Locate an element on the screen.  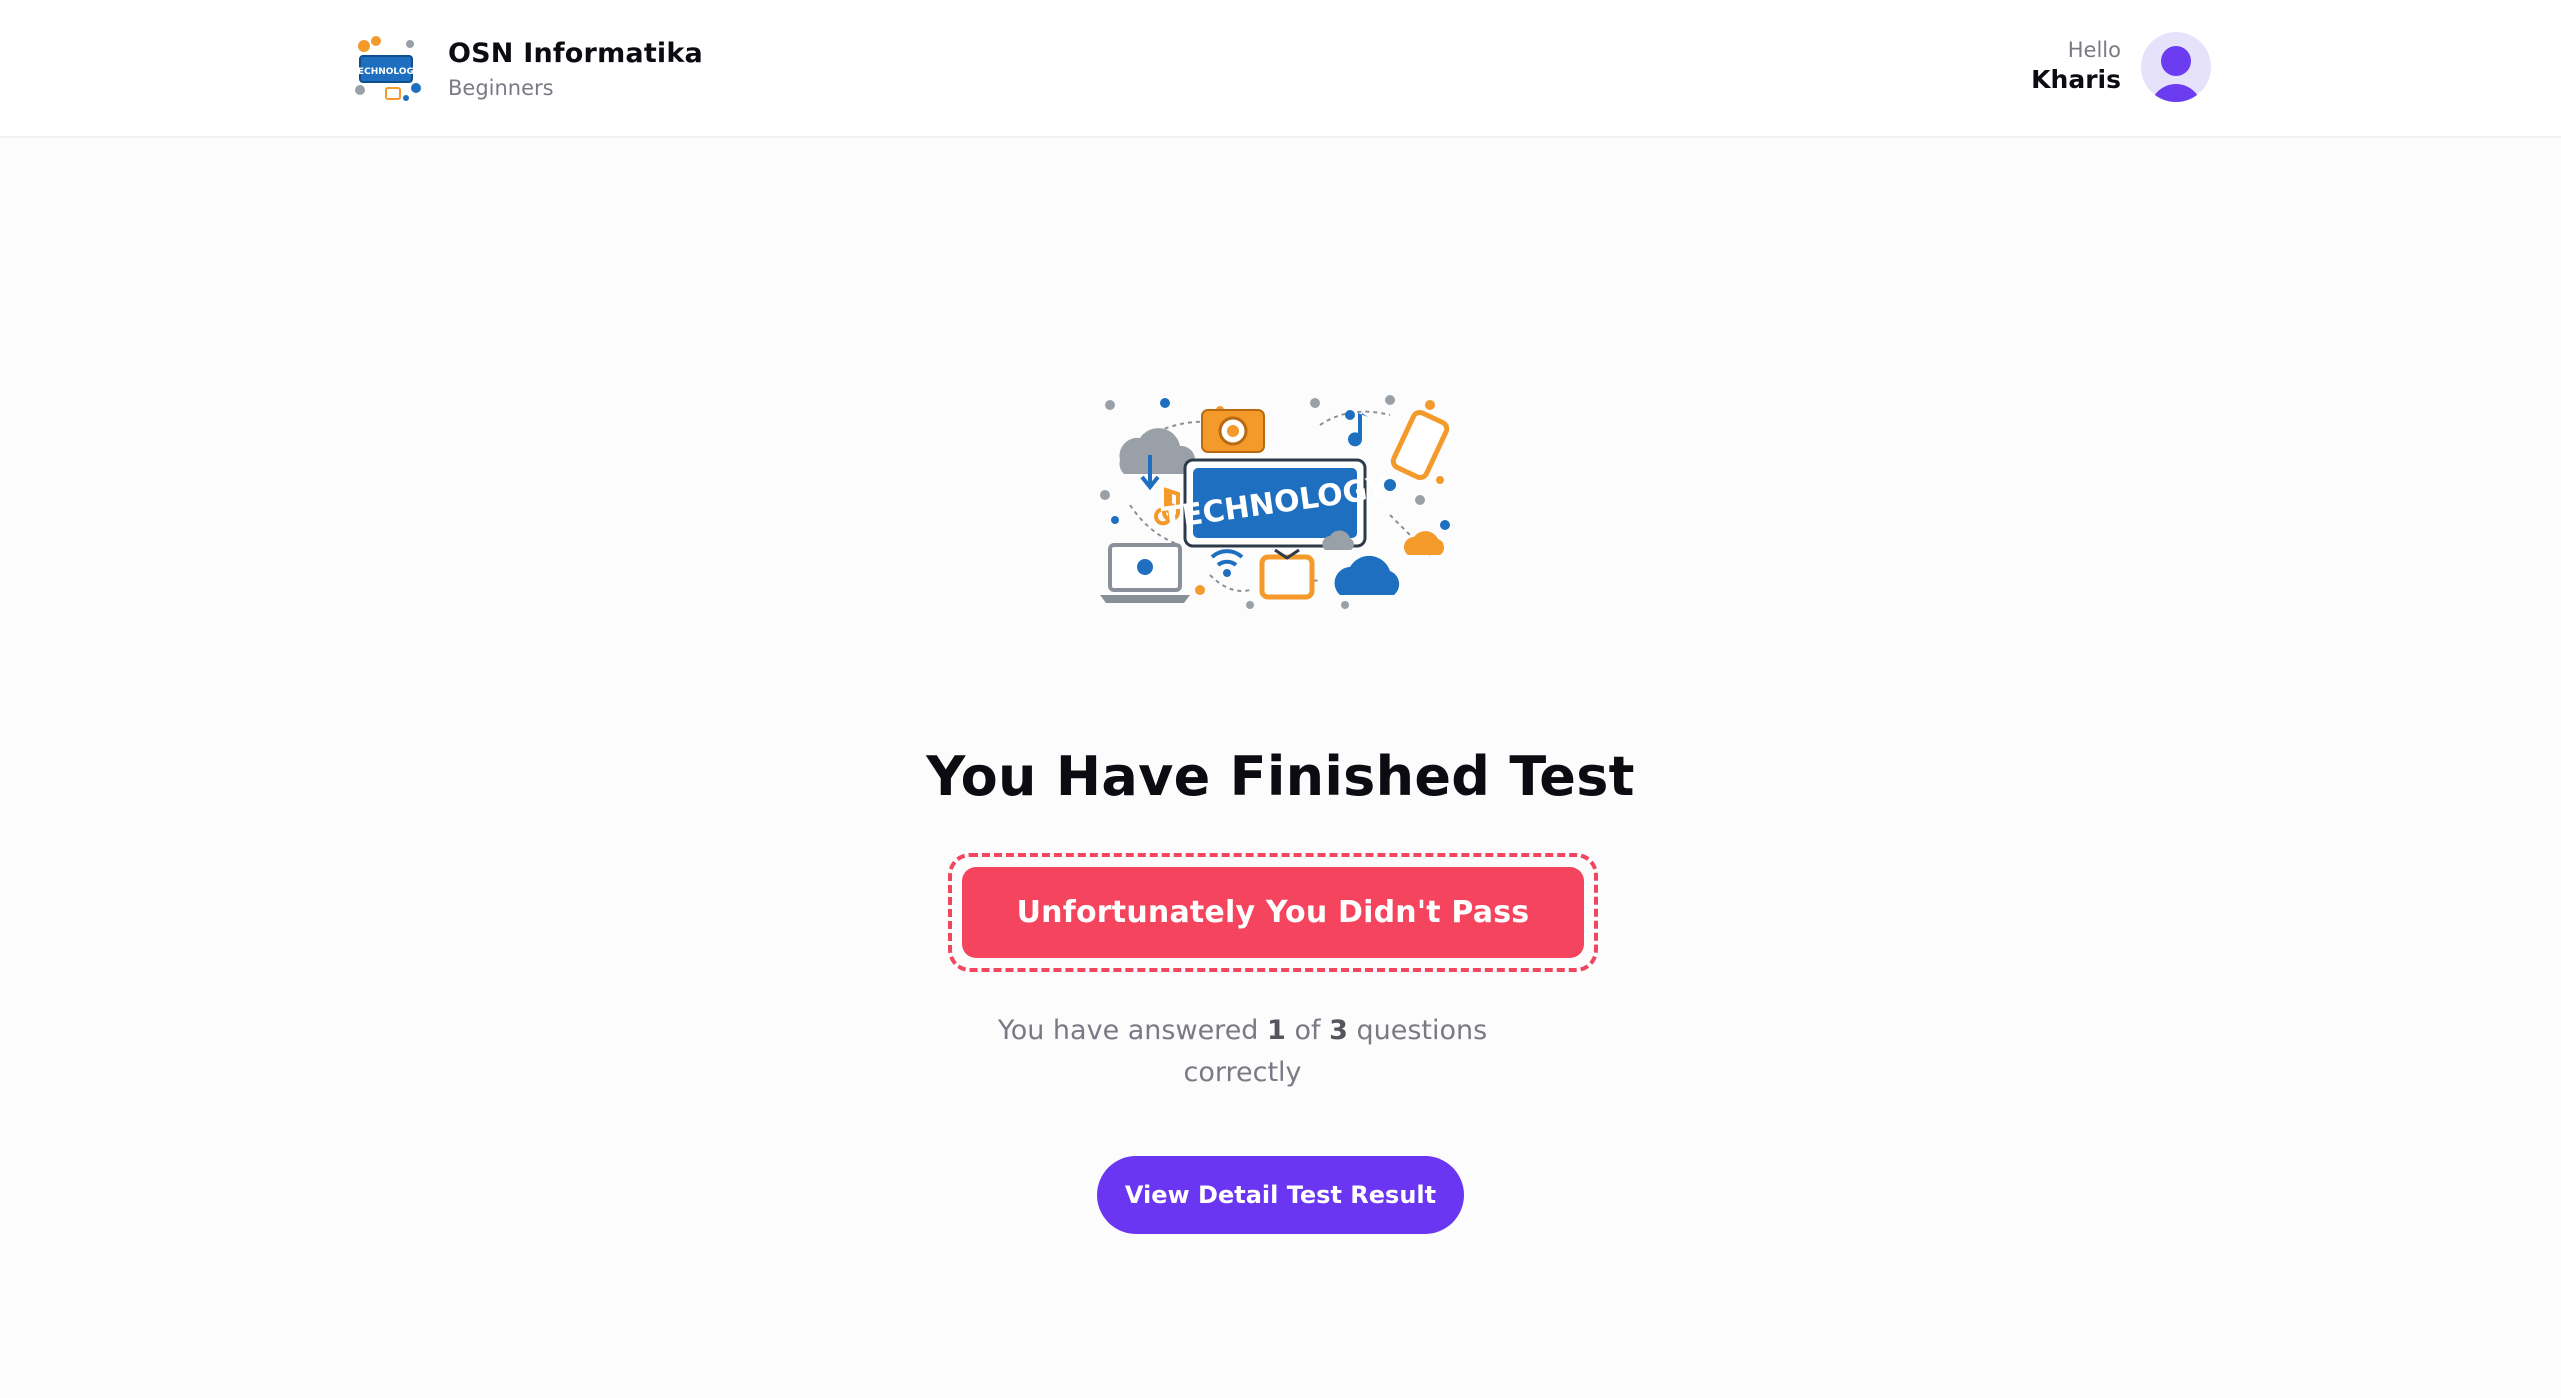
correct-count: 1 is located at coordinates (1276, 1030).